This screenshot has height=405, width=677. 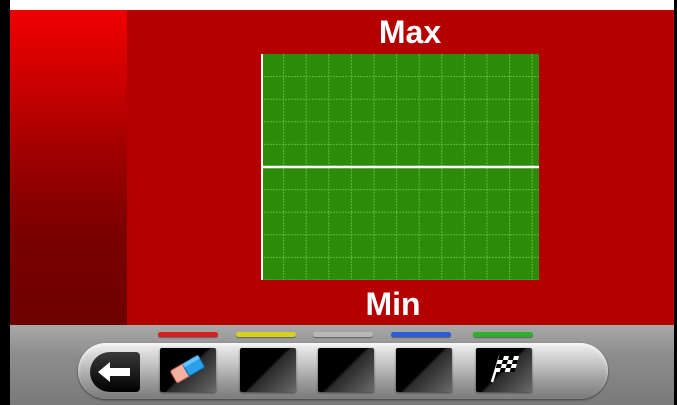 What do you see at coordinates (421, 334) in the screenshot?
I see `blue-indicator` at bounding box center [421, 334].